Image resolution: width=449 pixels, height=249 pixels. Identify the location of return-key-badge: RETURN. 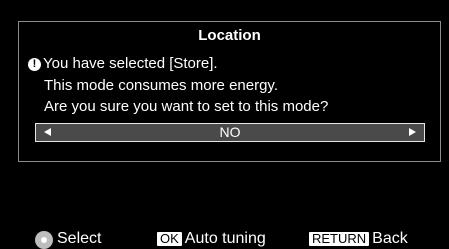
(339, 239).